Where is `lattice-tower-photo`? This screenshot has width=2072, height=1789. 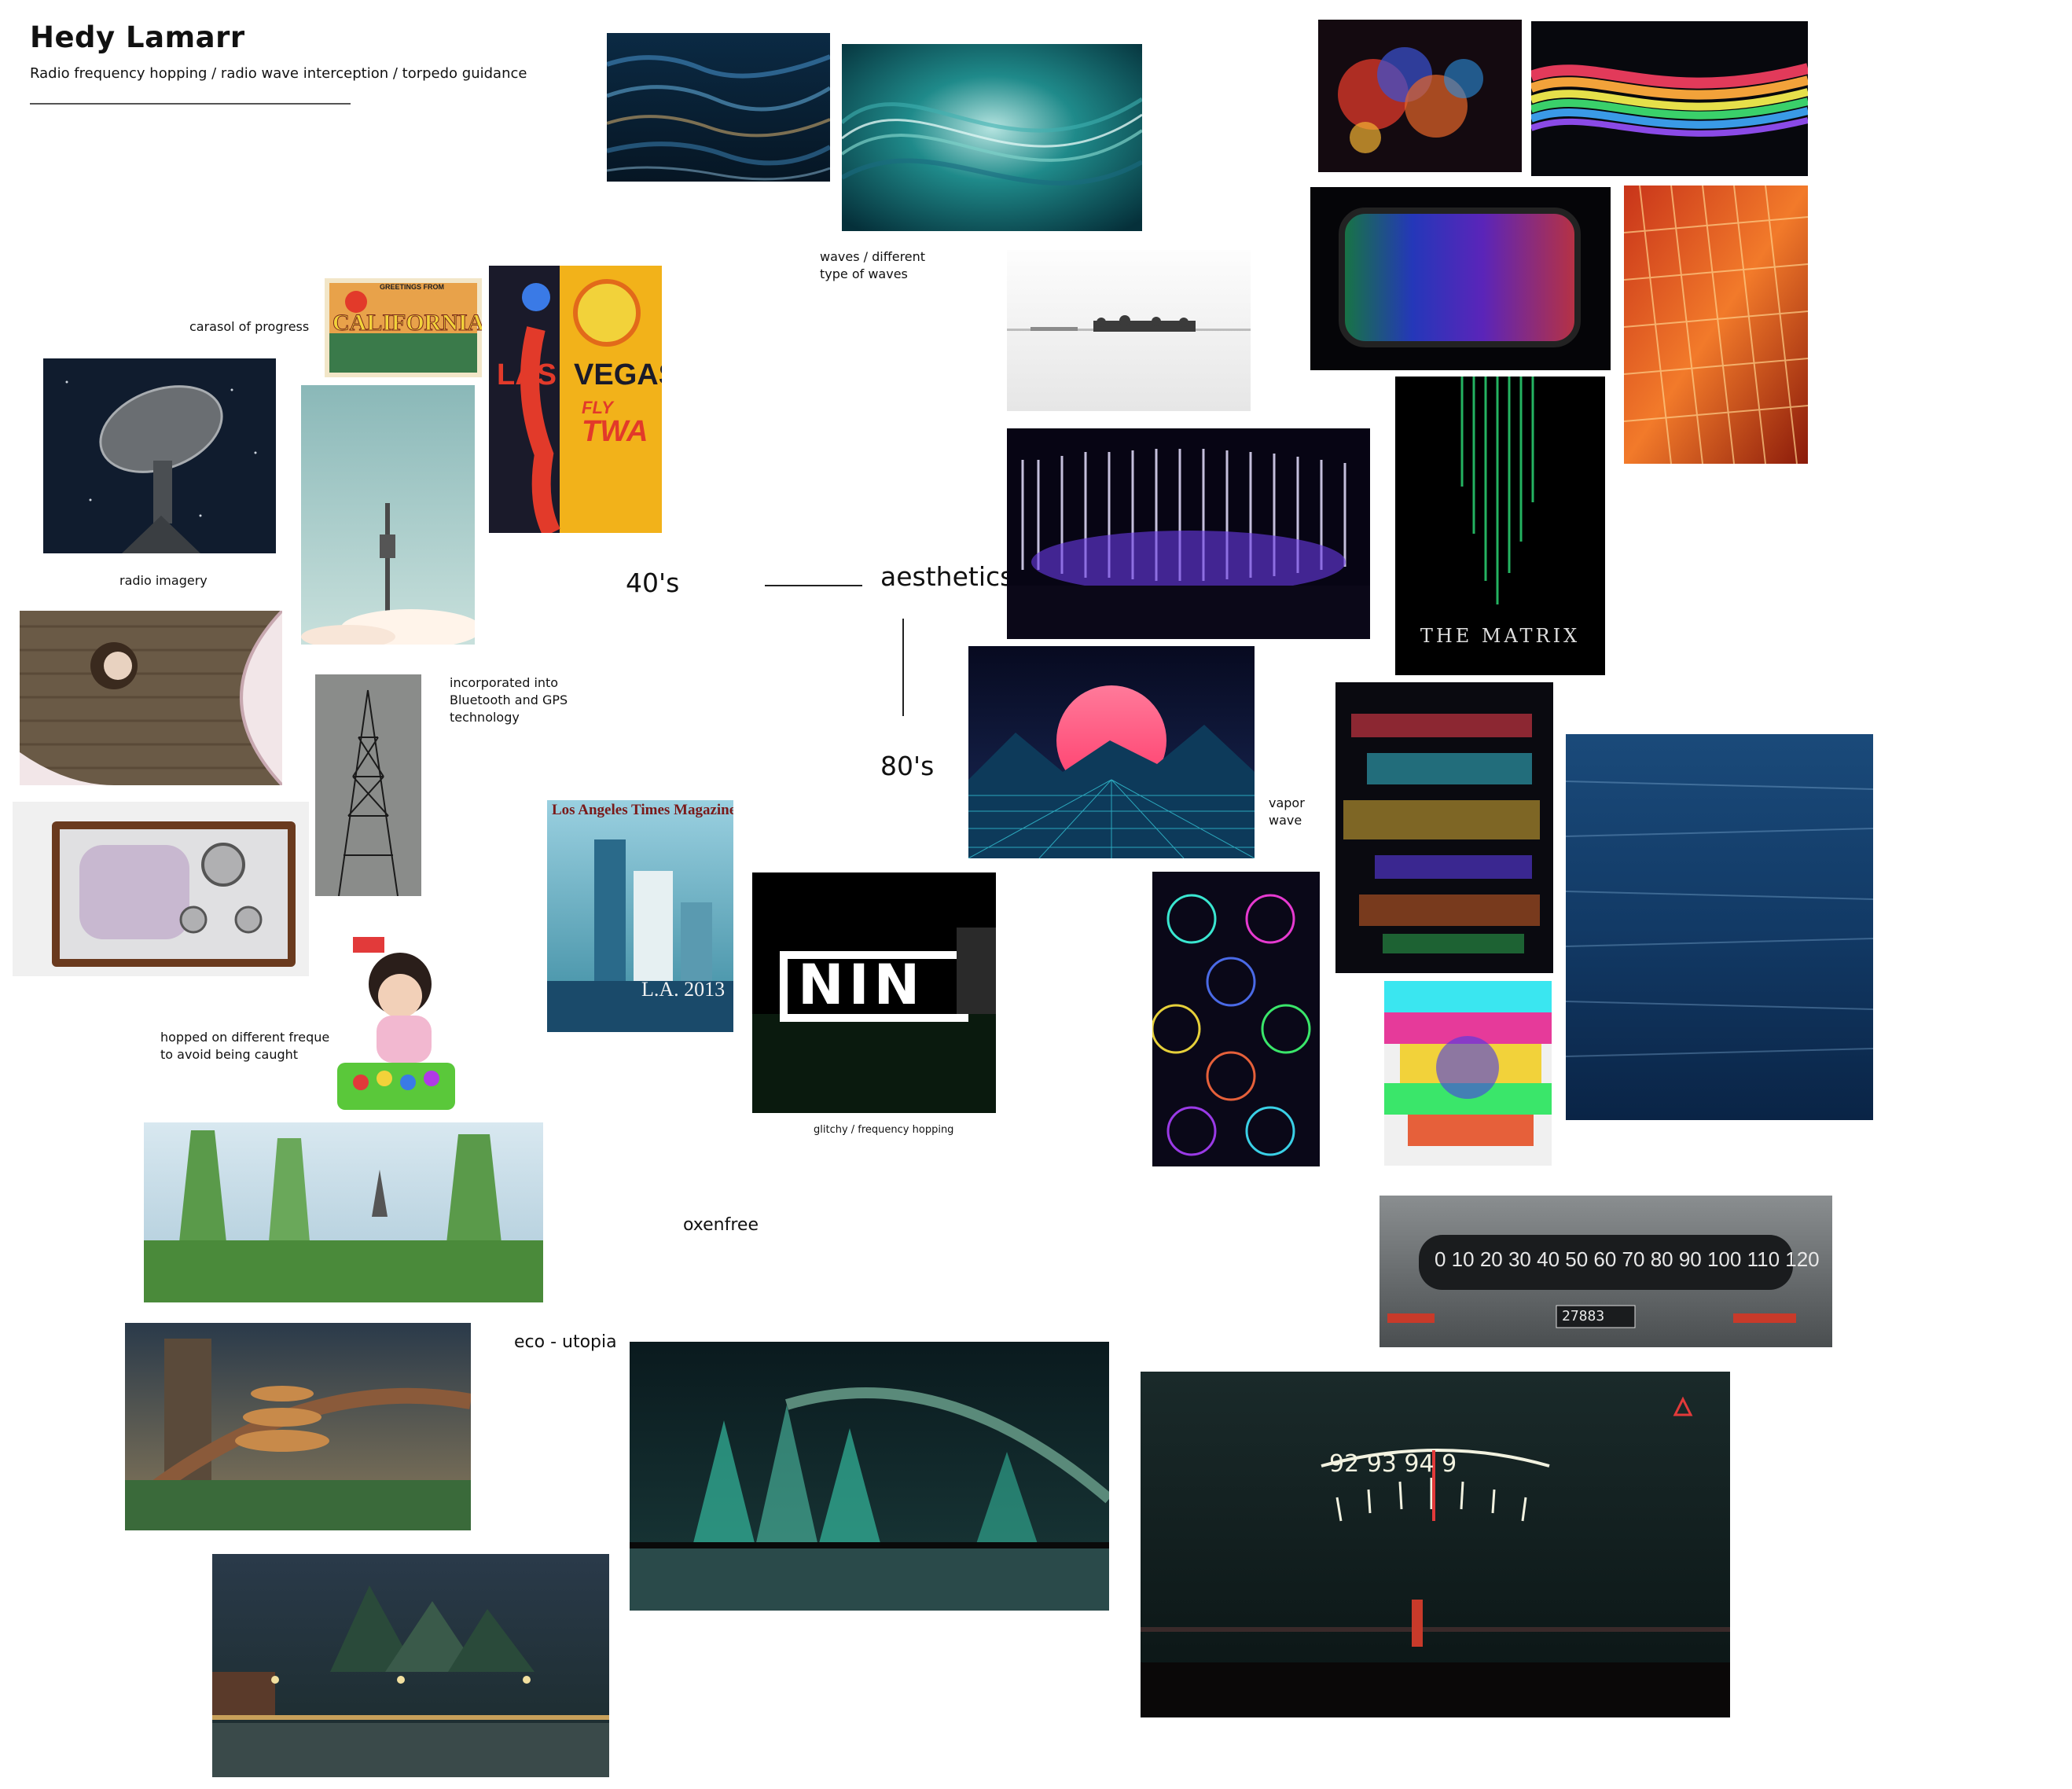
lattice-tower-photo is located at coordinates (368, 785).